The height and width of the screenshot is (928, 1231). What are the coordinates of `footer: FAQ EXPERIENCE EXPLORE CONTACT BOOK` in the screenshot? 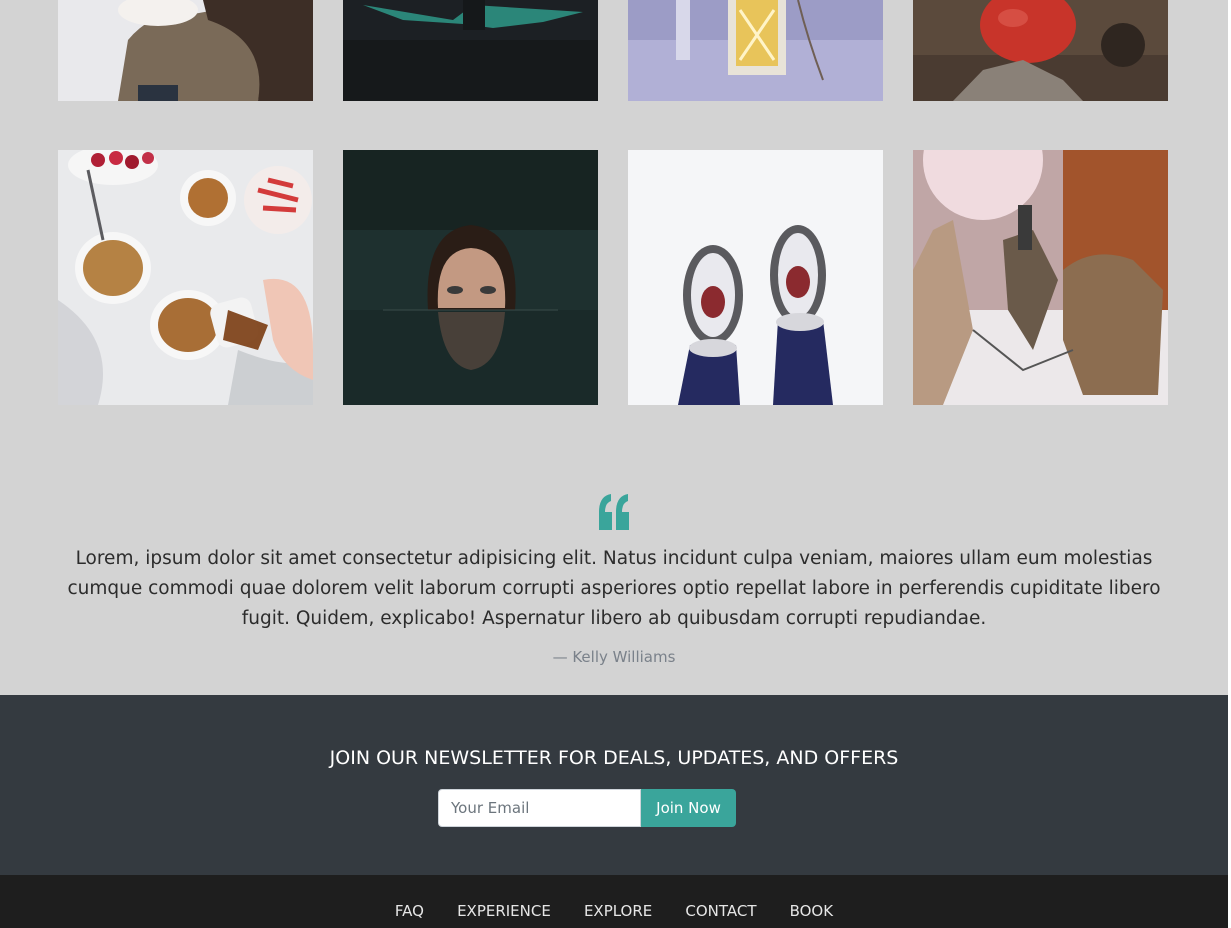 It's located at (614, 901).